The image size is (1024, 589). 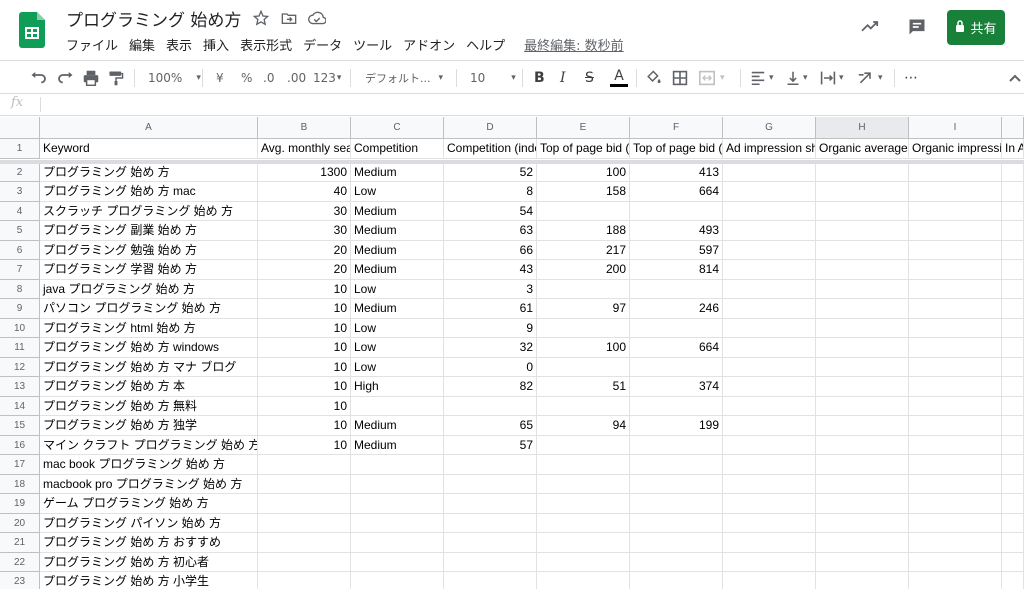 What do you see at coordinates (304, 172) in the screenshot?
I see `data-cell: 1300` at bounding box center [304, 172].